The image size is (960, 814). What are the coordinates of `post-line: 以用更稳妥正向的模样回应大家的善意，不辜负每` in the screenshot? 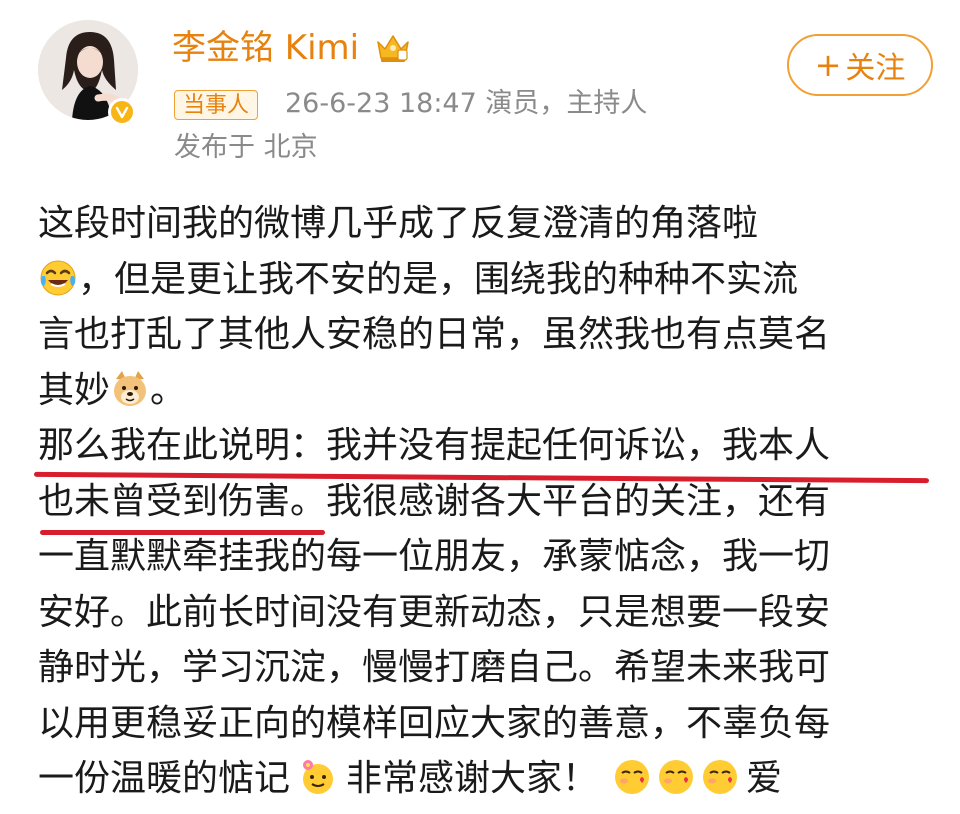 It's located at (488, 724).